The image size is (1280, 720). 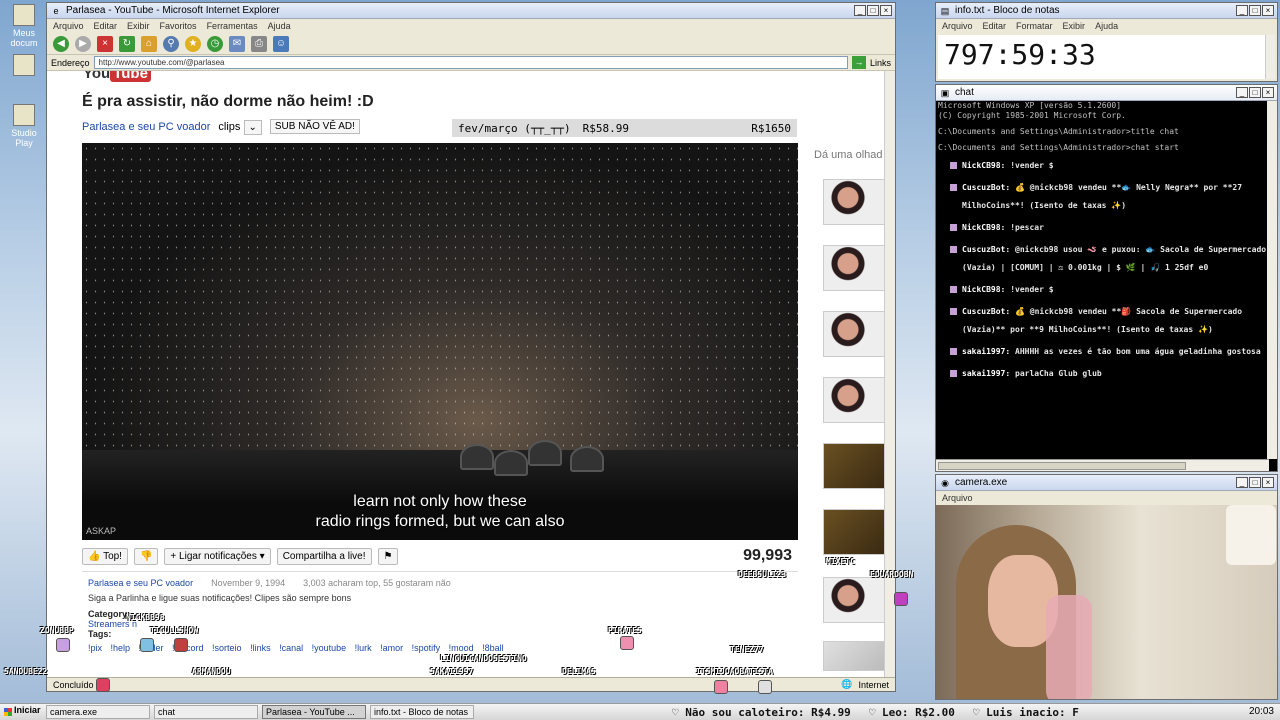 I want to click on taskbar-item-notepad: info.txt - Bloco de notas, so click(x=422, y=712).